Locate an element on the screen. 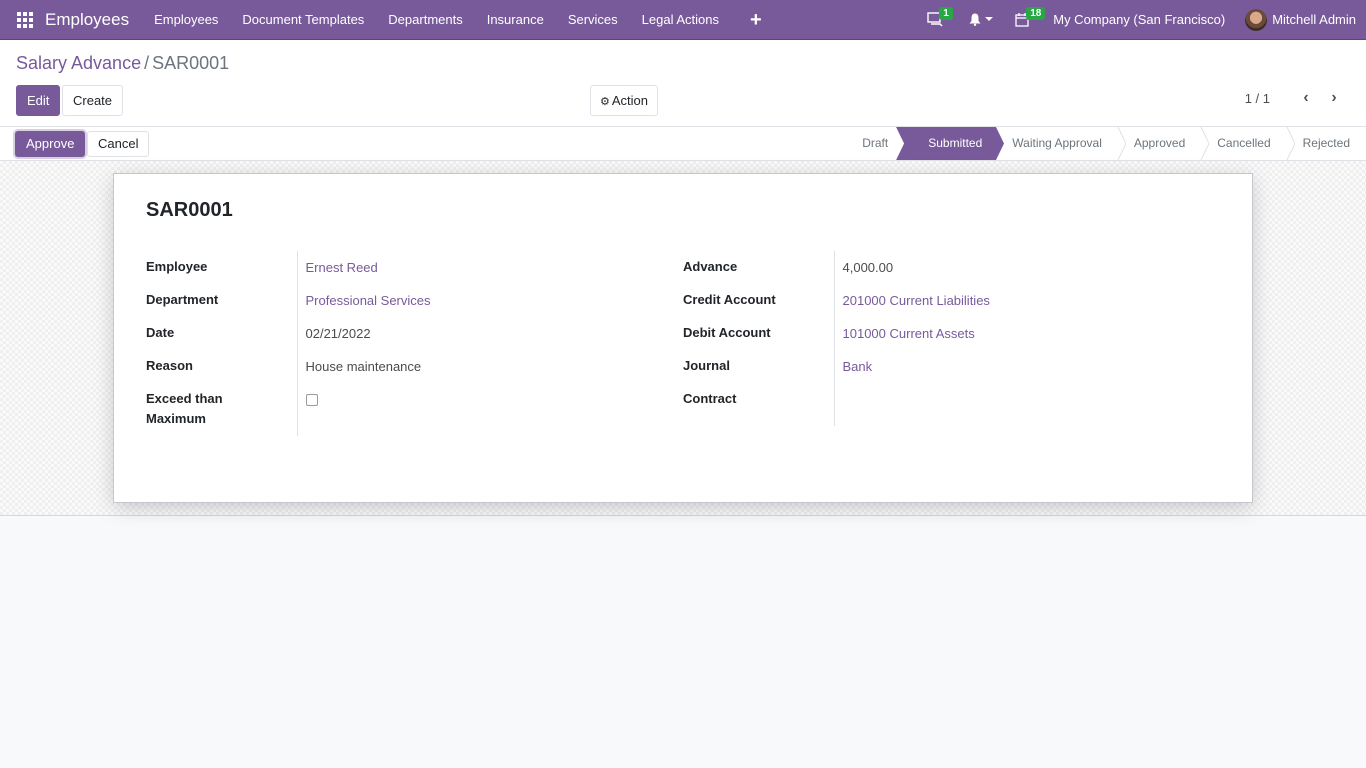 The height and width of the screenshot is (768, 1366). field-row-exceed-than-maximum: Exceed than Maximum is located at coordinates (401, 409).